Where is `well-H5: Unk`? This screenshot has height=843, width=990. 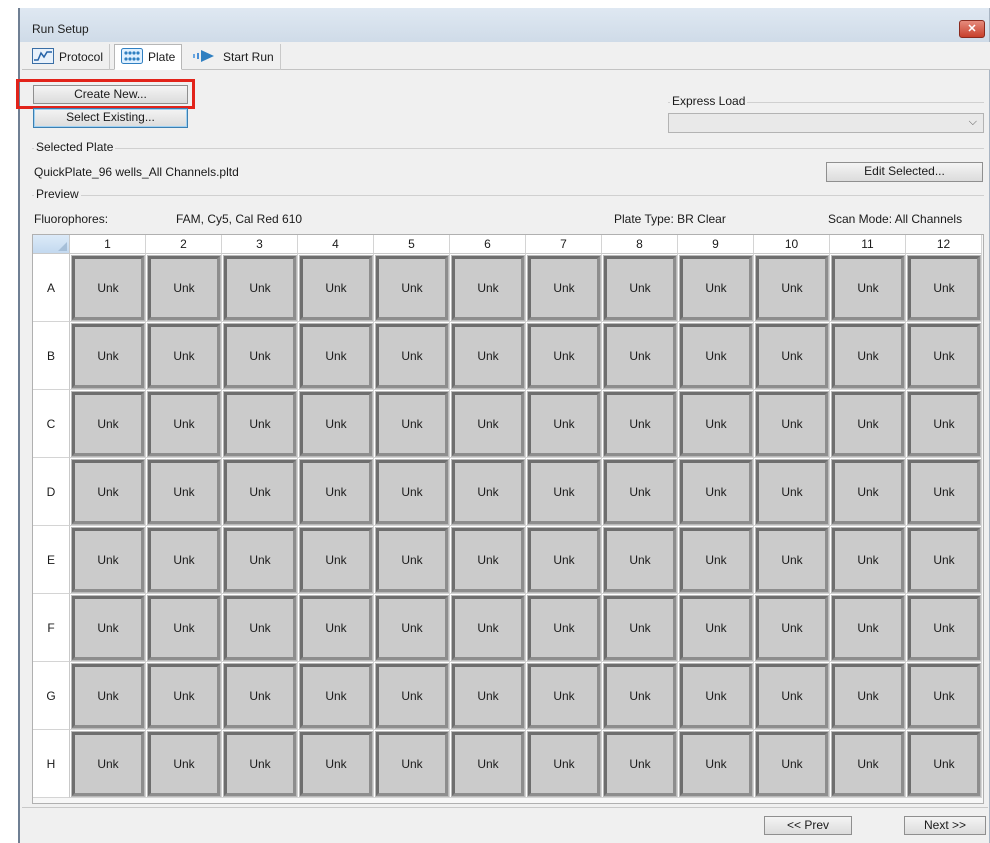 well-H5: Unk is located at coordinates (412, 764).